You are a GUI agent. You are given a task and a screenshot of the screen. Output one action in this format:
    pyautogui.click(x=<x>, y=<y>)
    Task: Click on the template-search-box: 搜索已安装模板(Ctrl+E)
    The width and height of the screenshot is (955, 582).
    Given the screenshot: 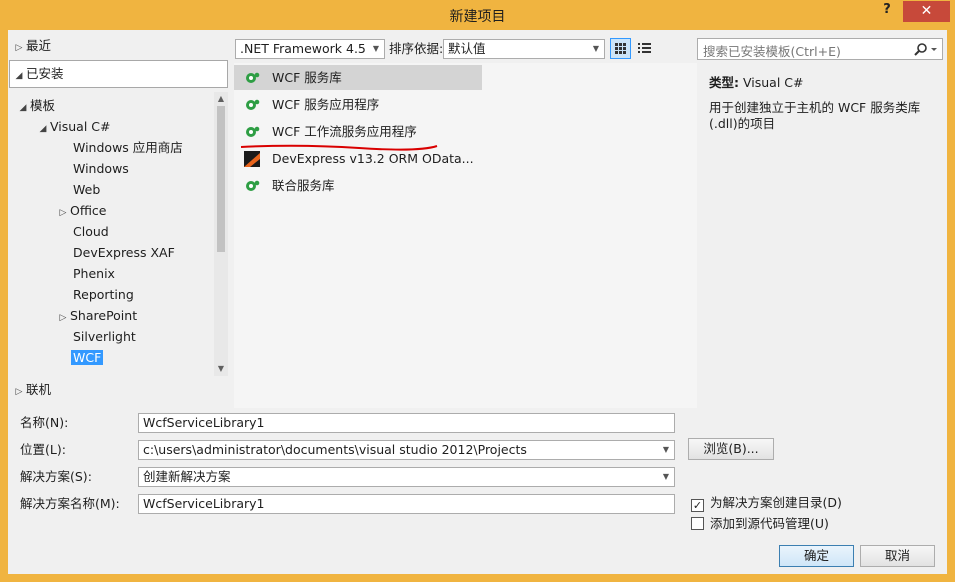 What is the action you would take?
    pyautogui.click(x=820, y=49)
    